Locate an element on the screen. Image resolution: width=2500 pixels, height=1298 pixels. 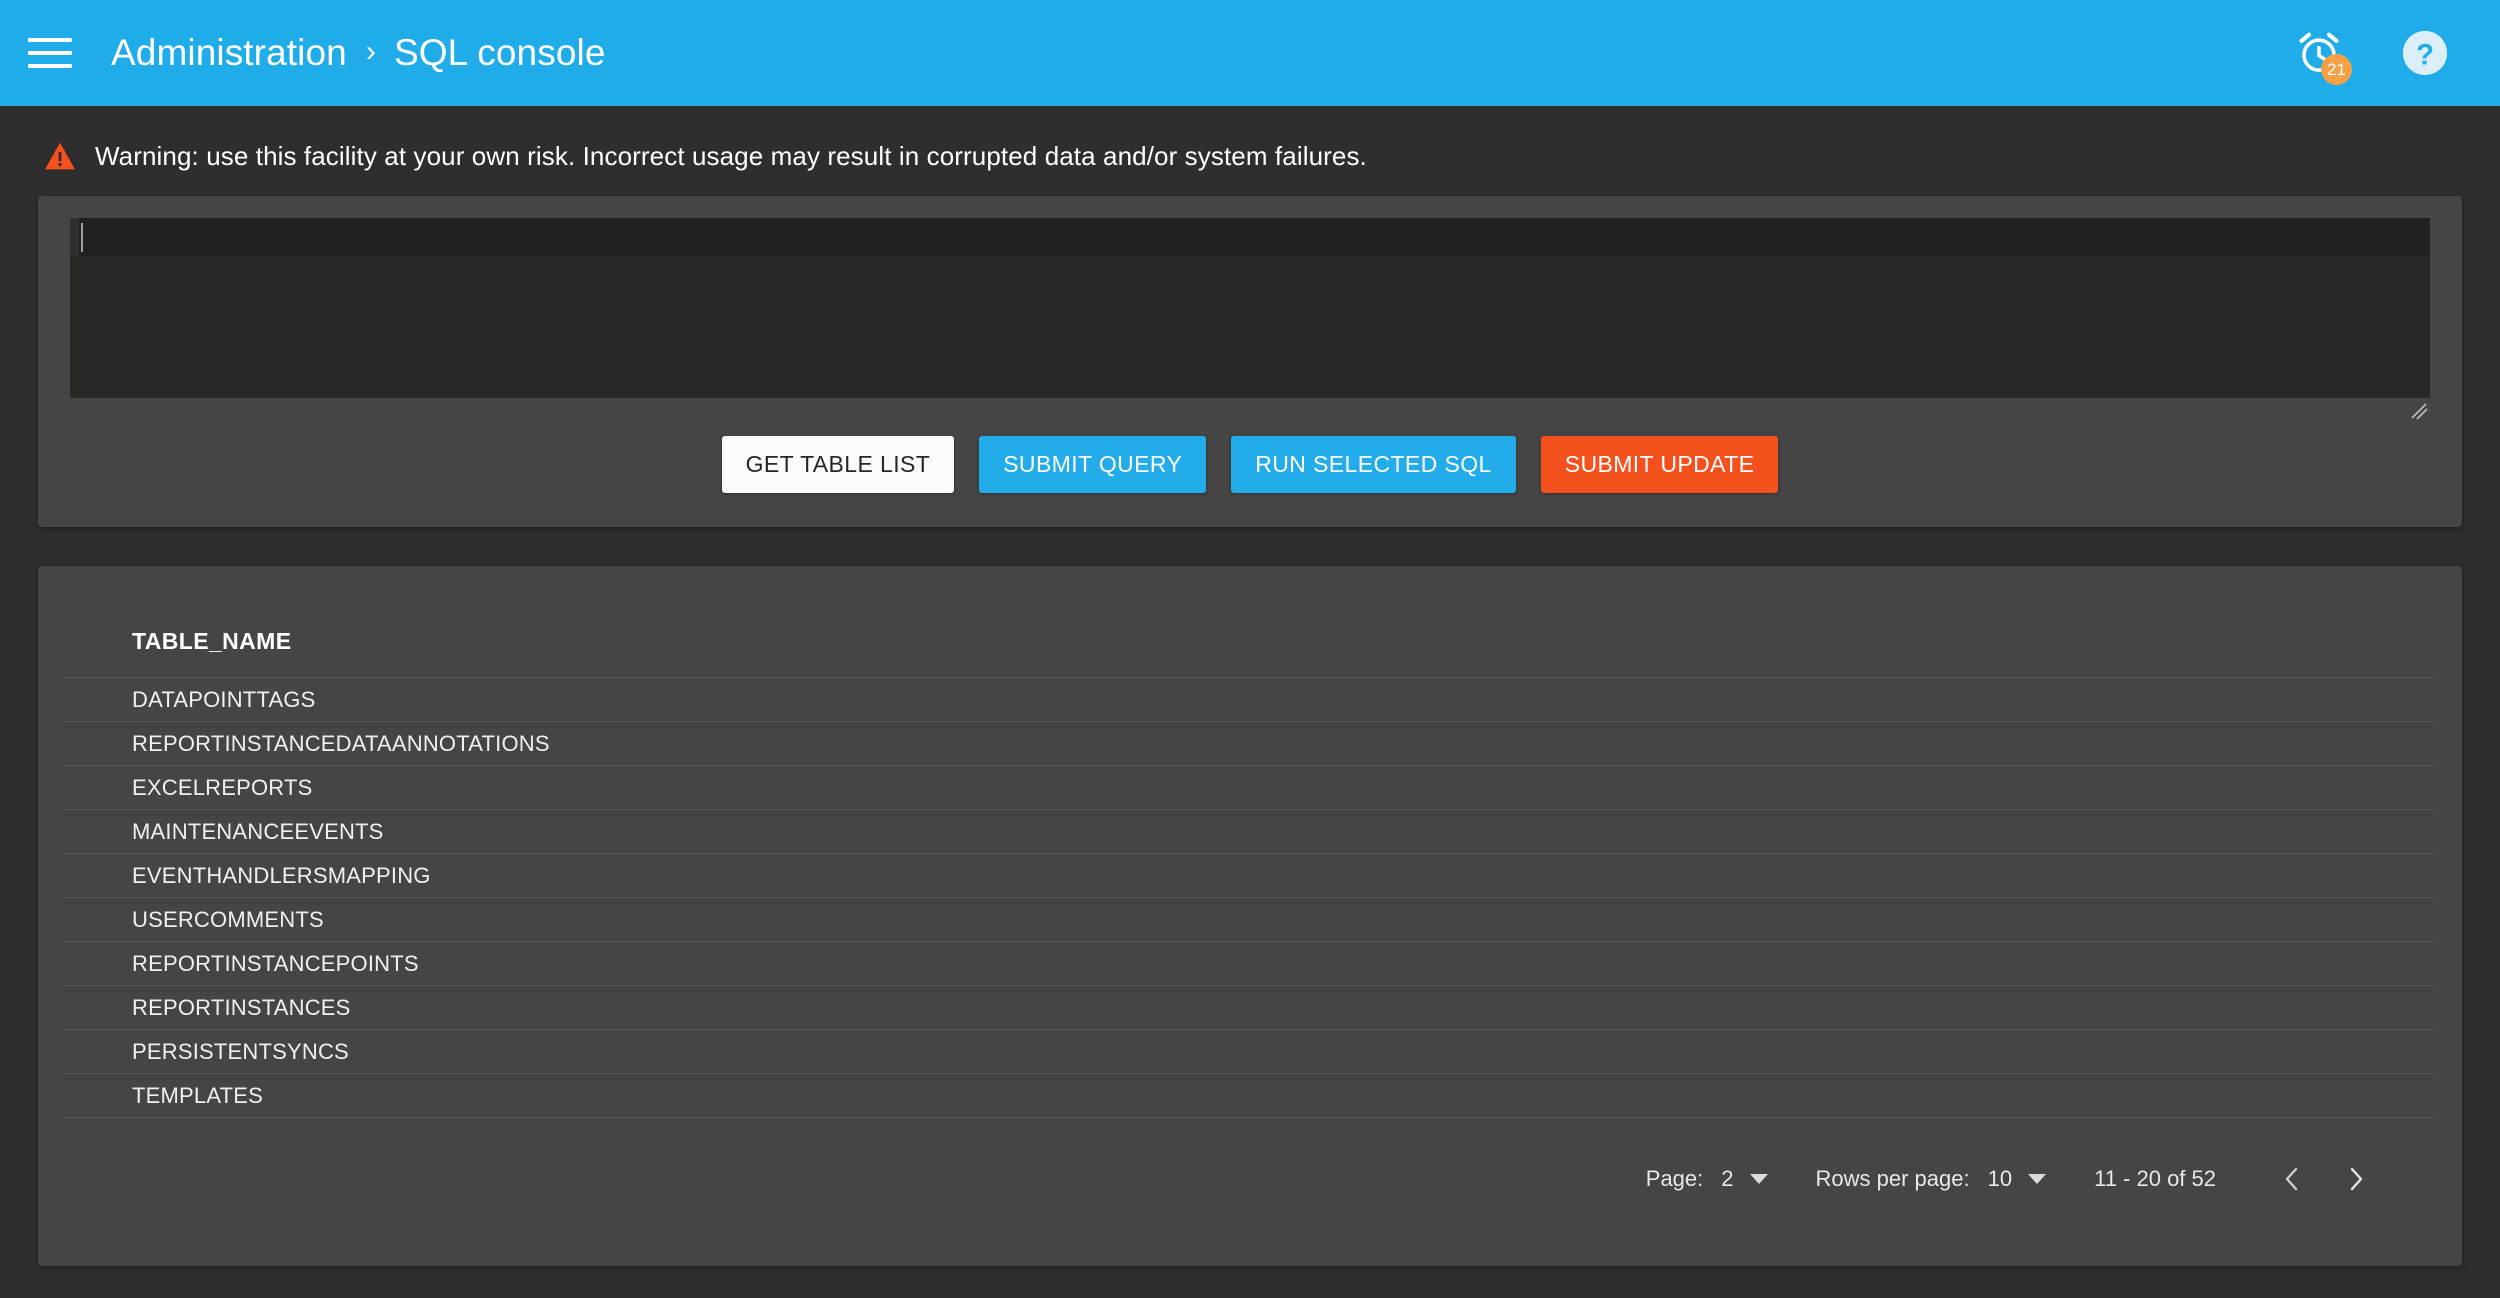
page-select-value: 2 is located at coordinates (1727, 1178).